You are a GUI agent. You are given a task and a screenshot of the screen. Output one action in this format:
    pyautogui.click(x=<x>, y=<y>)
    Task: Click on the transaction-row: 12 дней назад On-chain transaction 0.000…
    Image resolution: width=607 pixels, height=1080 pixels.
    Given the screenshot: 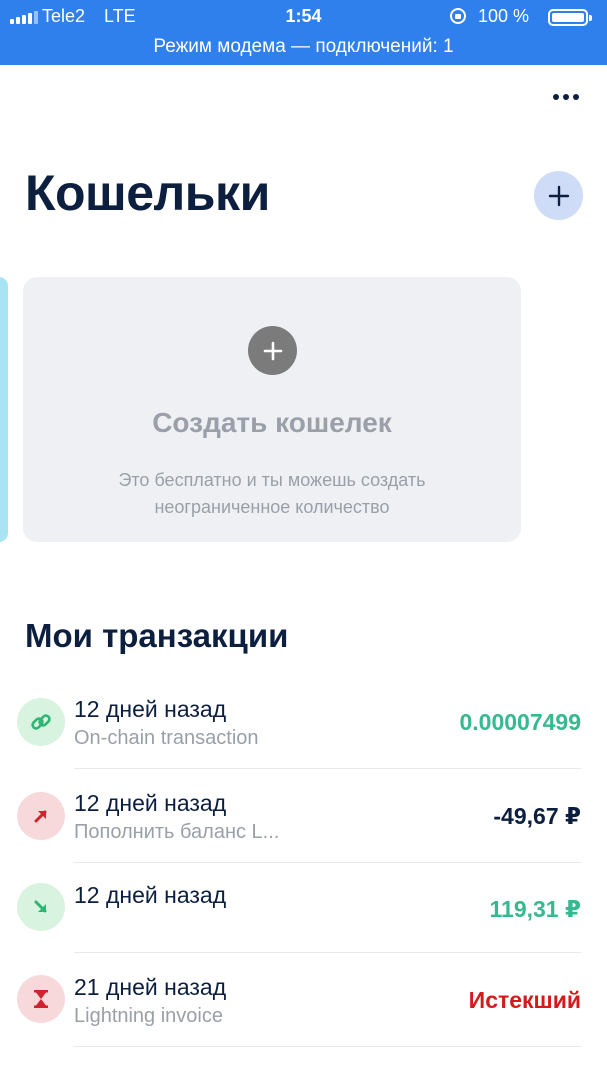 What is the action you would take?
    pyautogui.click(x=303, y=722)
    